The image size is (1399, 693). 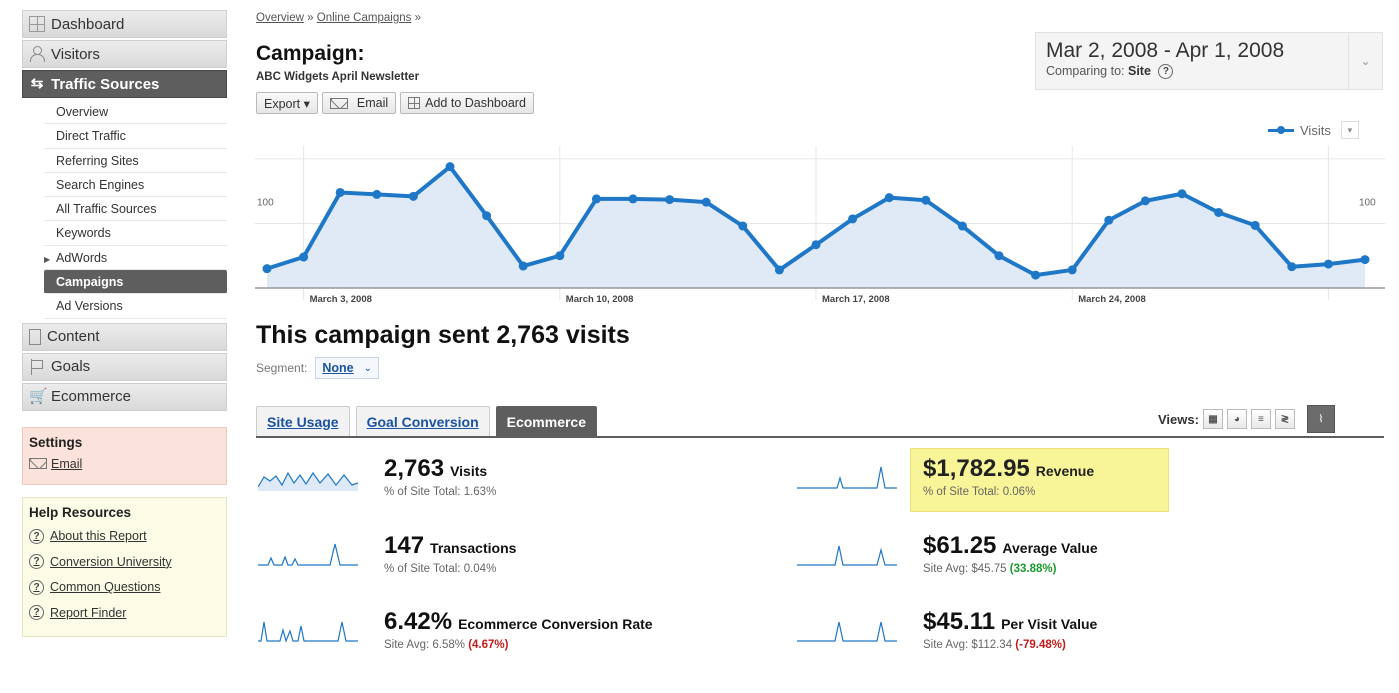 I want to click on chevron-down-icon: ⌄, so click(x=1365, y=61).